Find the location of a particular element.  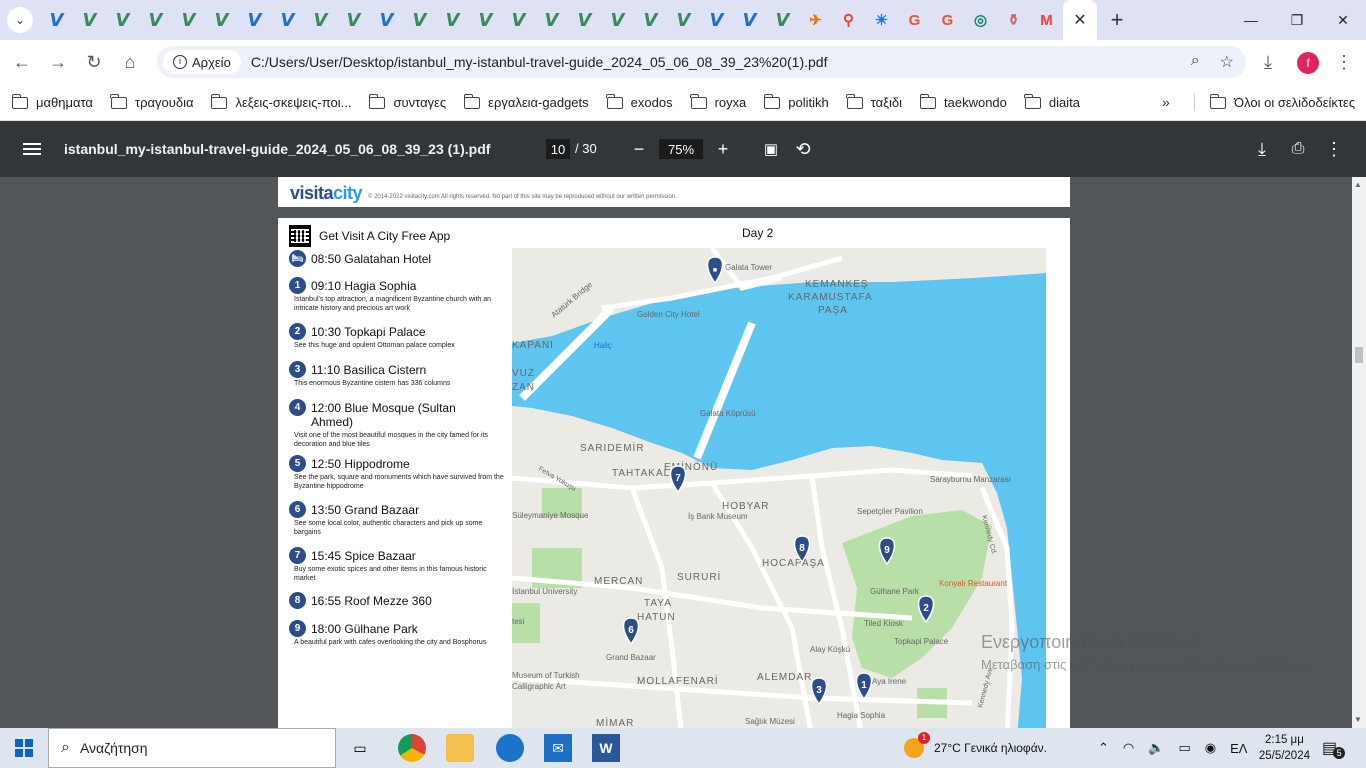

all-bookmarks-folder: Όλοι οι σελιδοδείκτες is located at coordinates (1282, 101).